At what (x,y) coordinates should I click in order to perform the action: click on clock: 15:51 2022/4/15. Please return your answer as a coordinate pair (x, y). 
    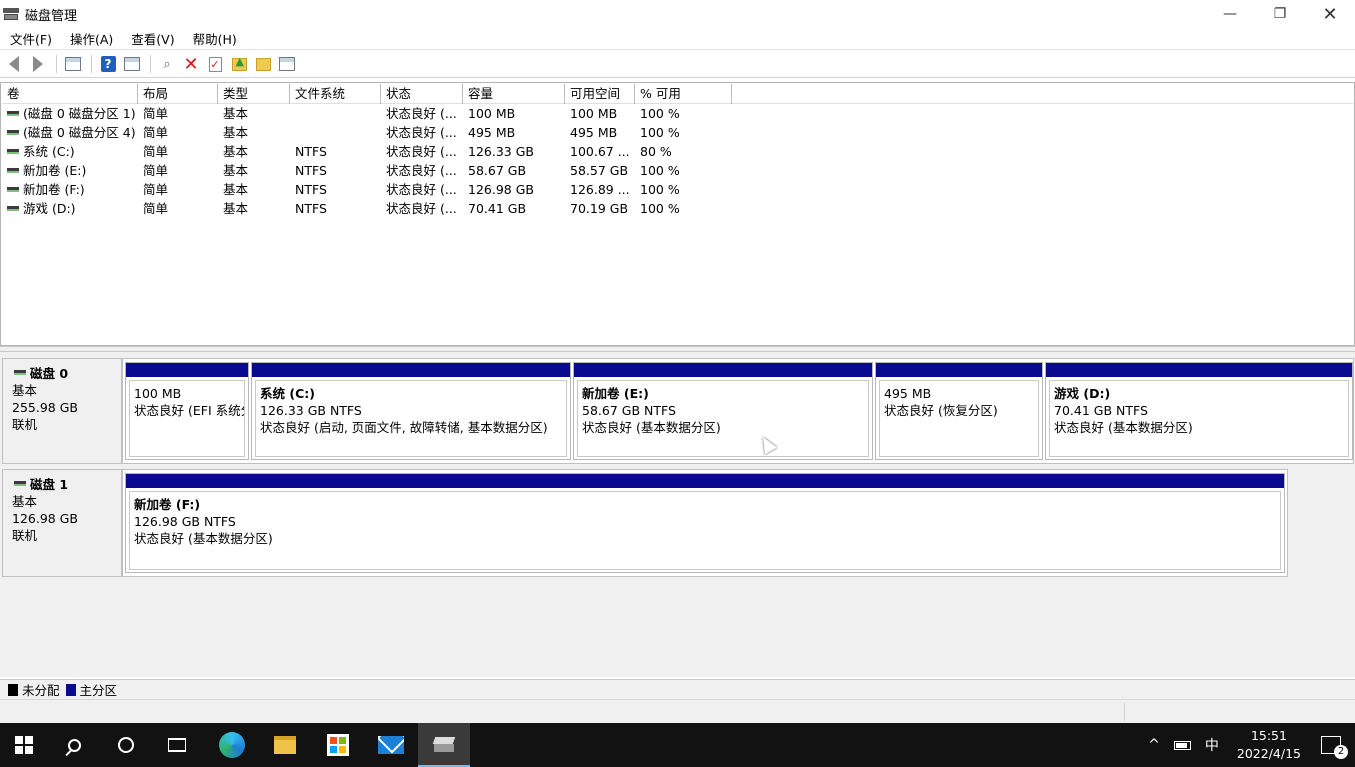
    Looking at the image, I should click on (1269, 745).